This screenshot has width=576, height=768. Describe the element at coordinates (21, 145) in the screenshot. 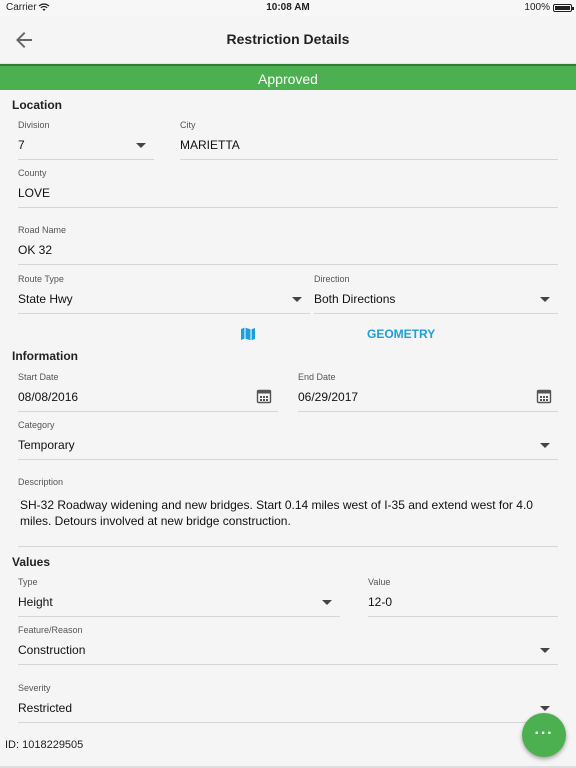

I see `division-value: 7` at that location.